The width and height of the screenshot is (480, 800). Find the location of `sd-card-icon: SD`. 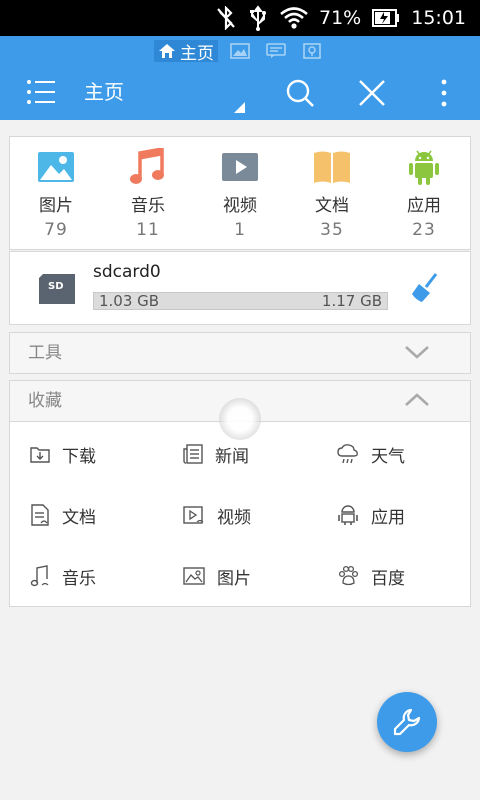

sd-card-icon: SD is located at coordinates (57, 289).